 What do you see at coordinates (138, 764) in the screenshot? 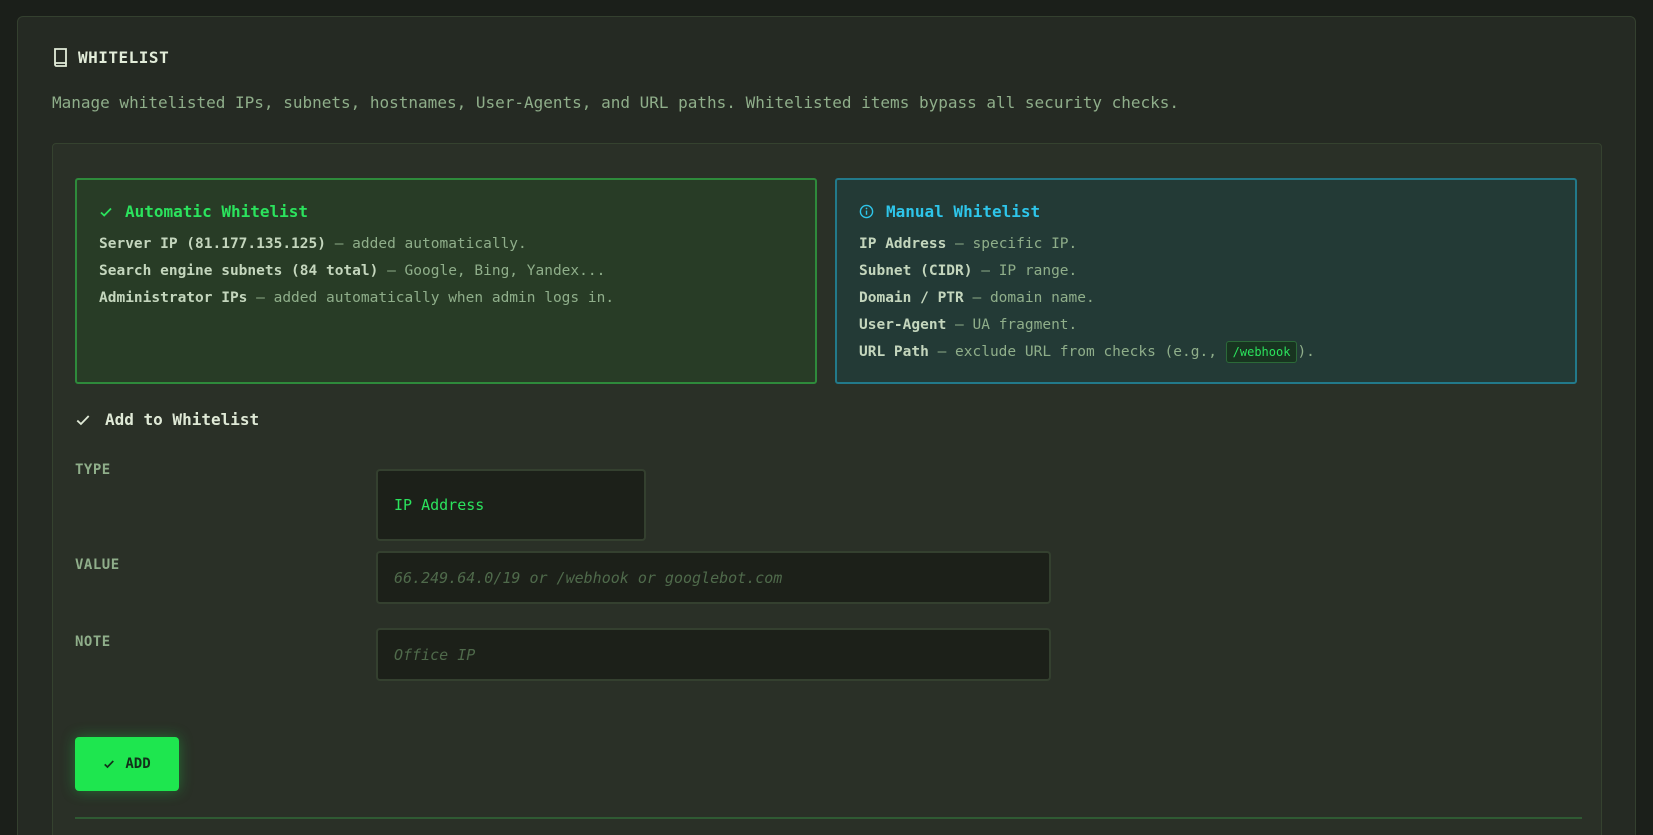
I see `add-button-label: ADD` at bounding box center [138, 764].